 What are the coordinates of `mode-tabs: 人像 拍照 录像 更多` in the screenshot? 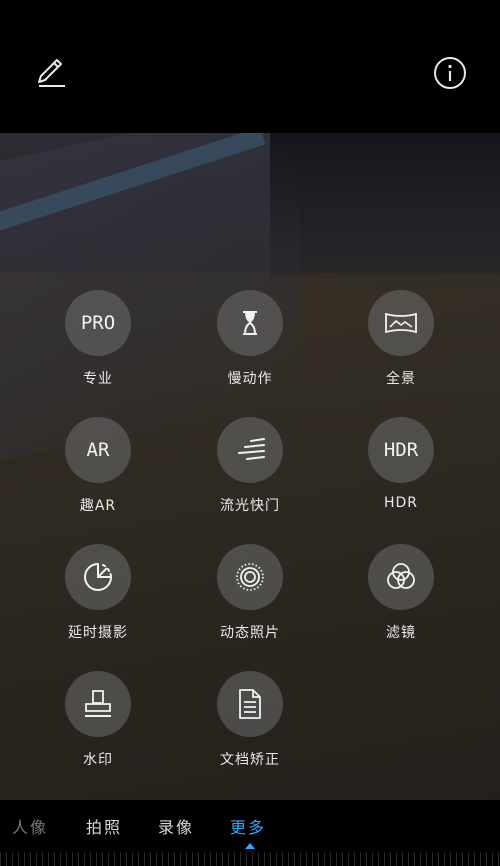 It's located at (250, 829).